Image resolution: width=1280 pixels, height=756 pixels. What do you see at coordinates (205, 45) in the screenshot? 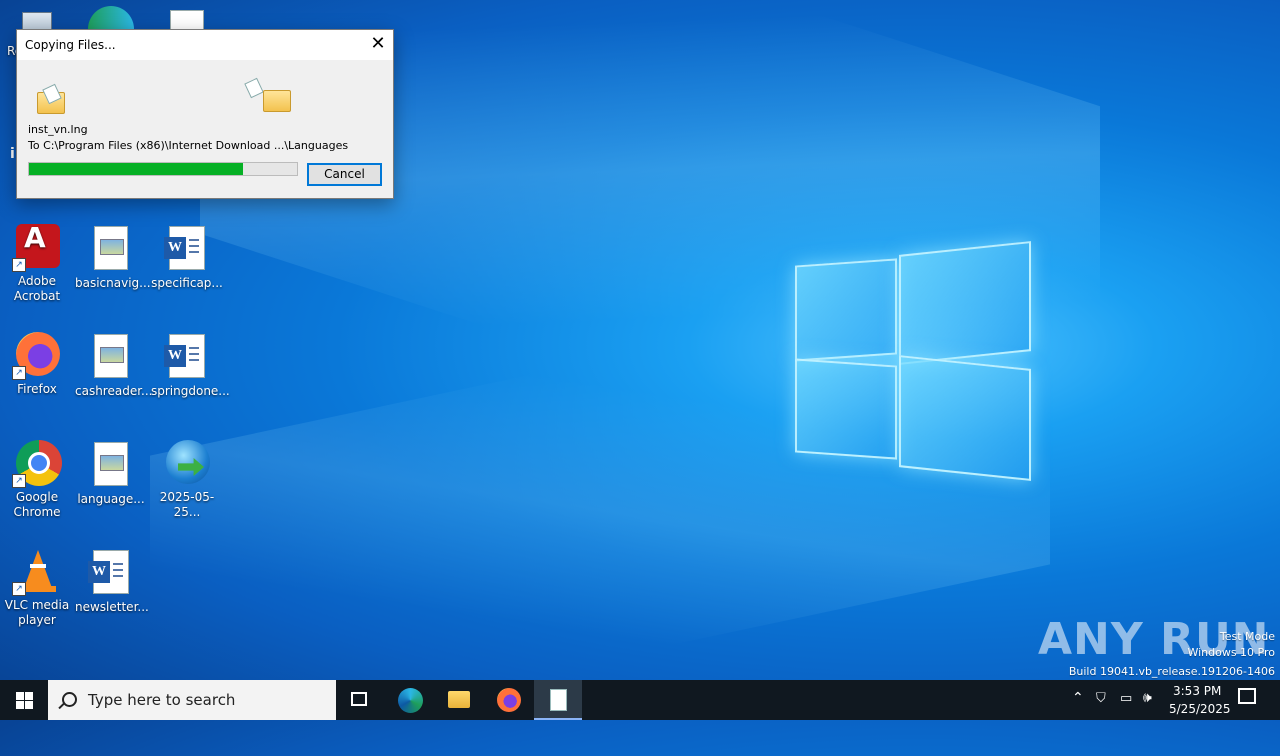
I see `dialog-titlebar: Copying Files... ✕` at bounding box center [205, 45].